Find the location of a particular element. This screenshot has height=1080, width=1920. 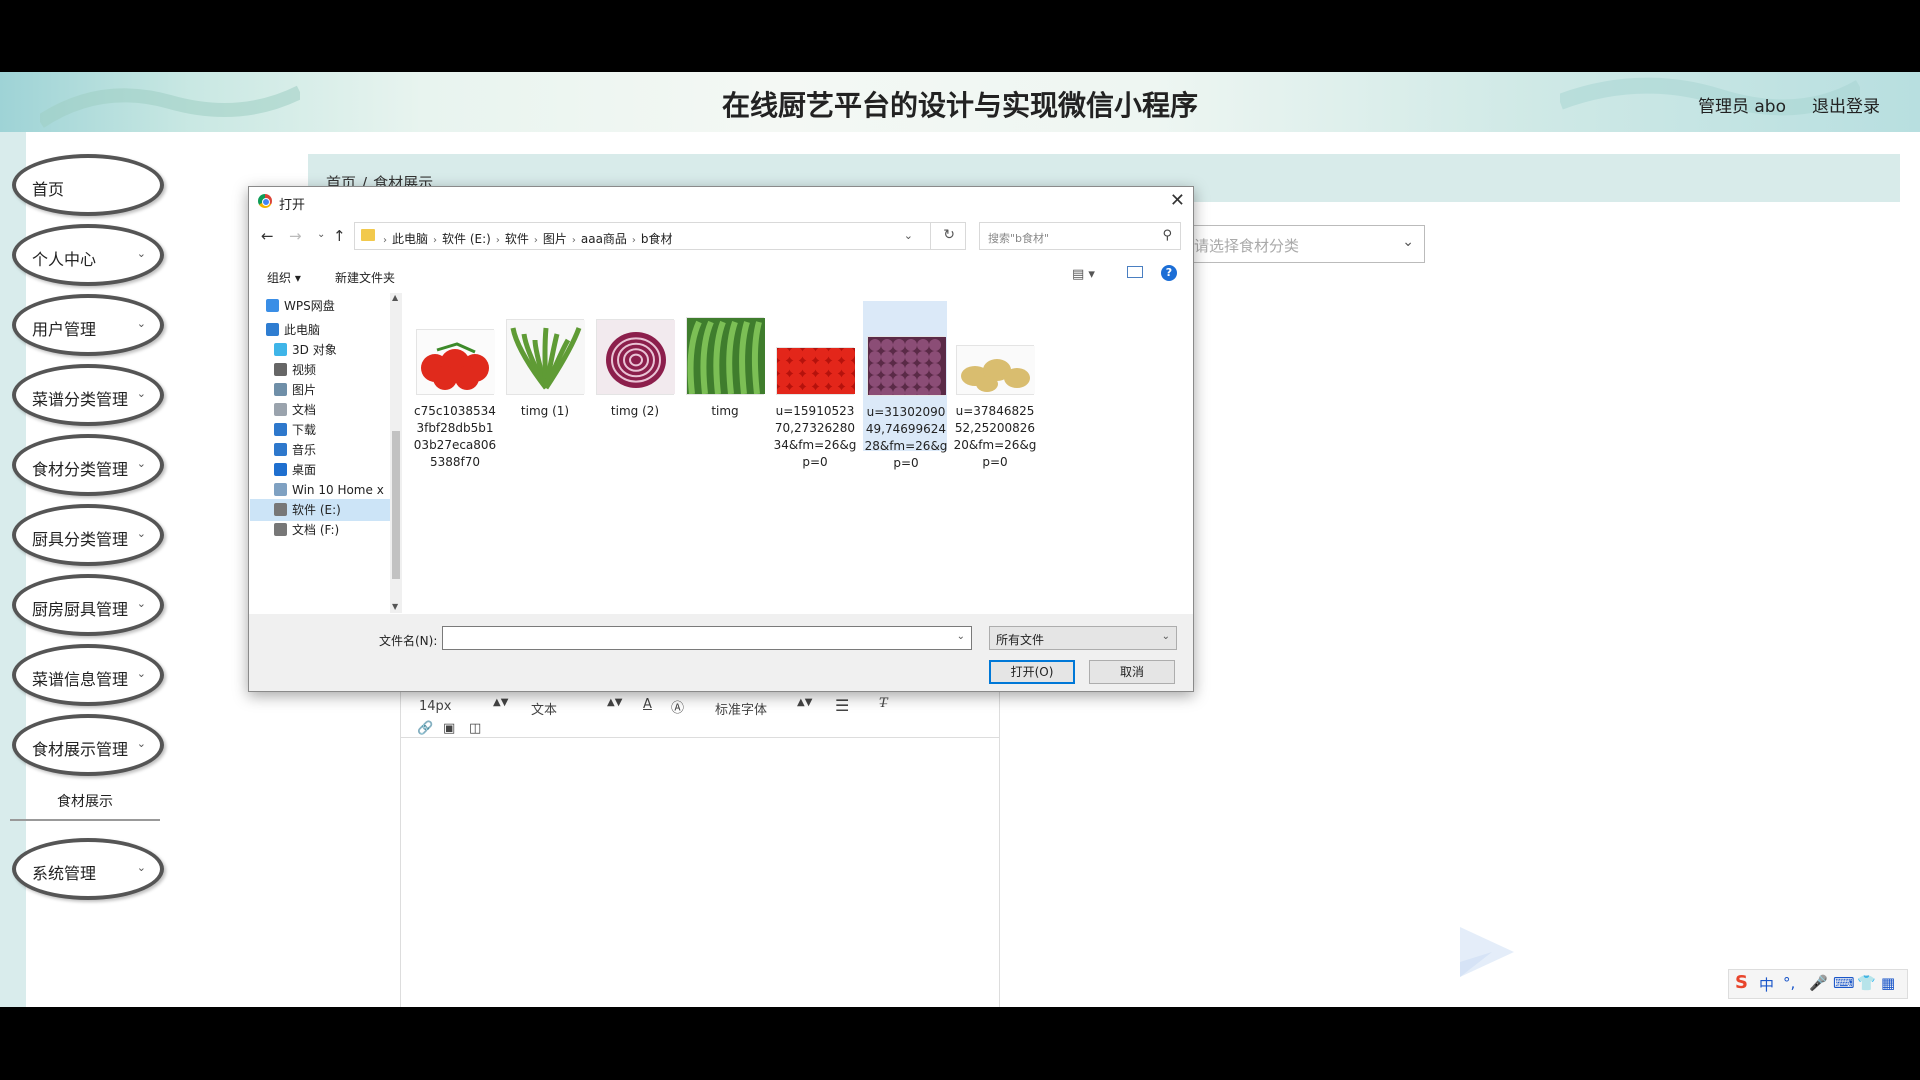

file-item: u=1591052370,2732628034&fm=26&gp=0 is located at coordinates (815, 385).